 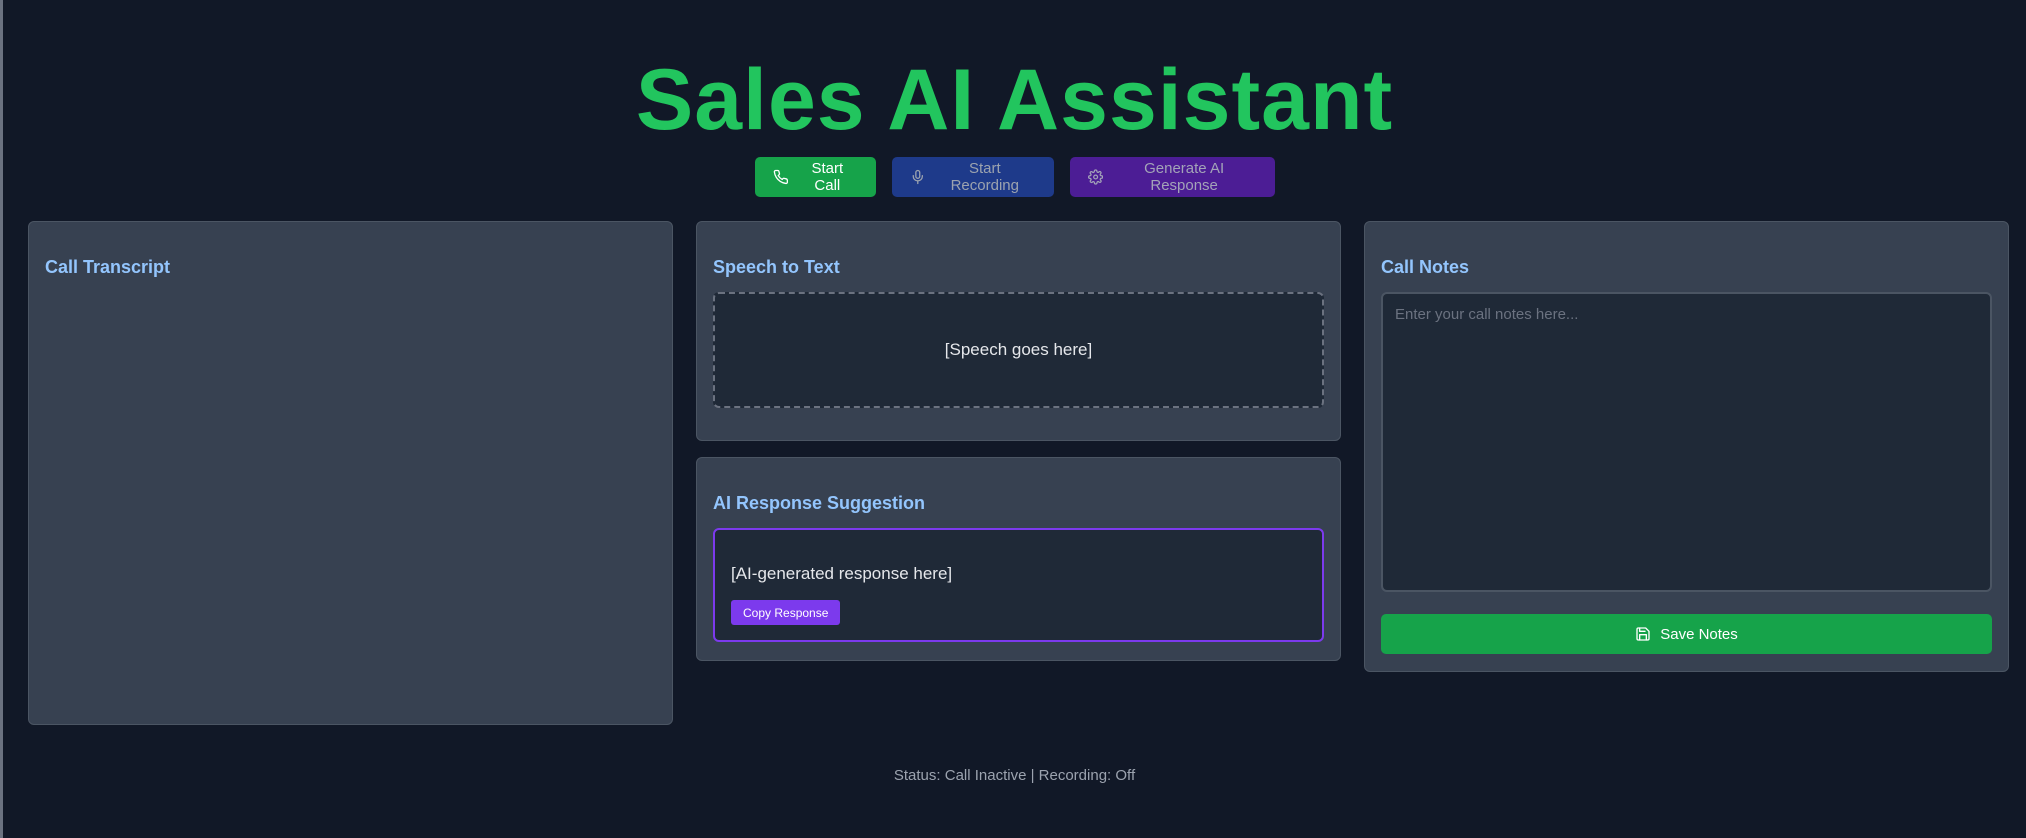 What do you see at coordinates (1014, 775) in the screenshot?
I see `status-bar: Status: Call Inactive | Recording: Off` at bounding box center [1014, 775].